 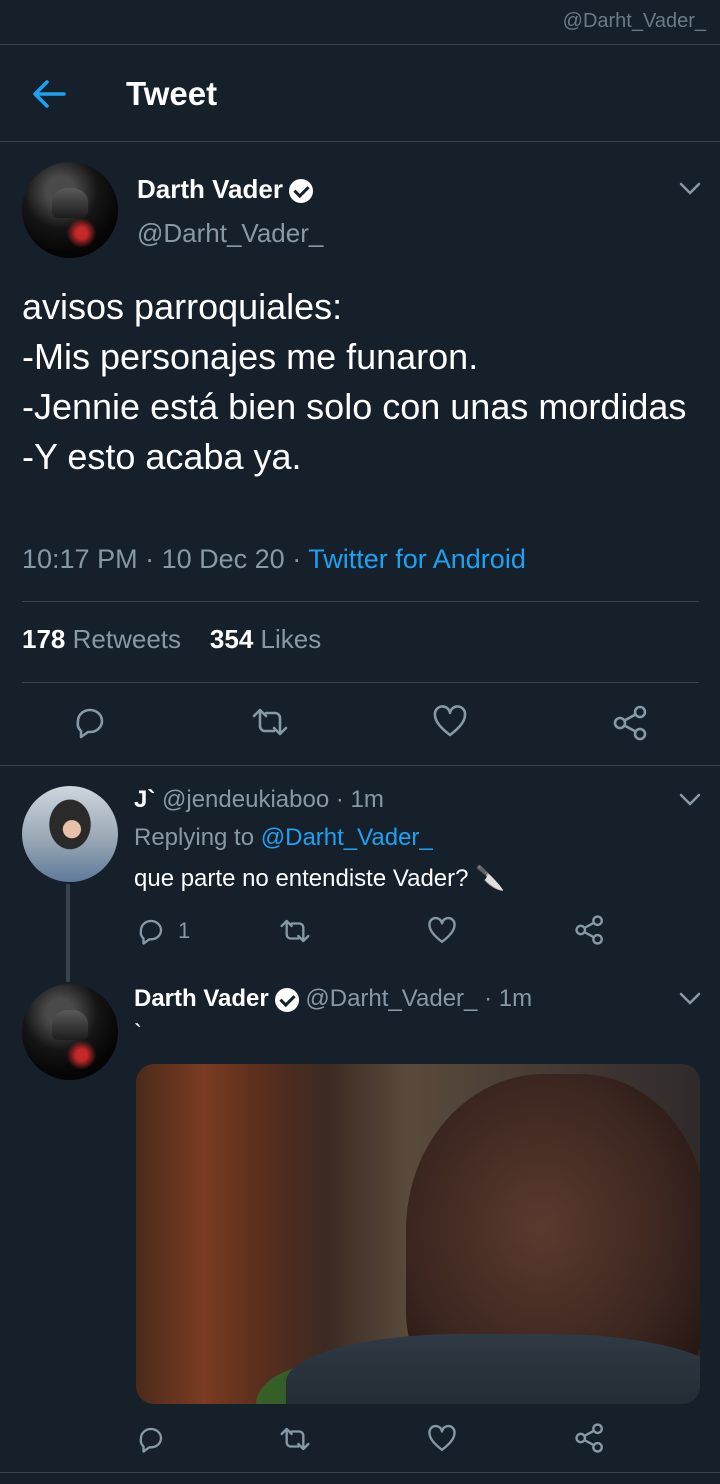 What do you see at coordinates (201, 998) in the screenshot?
I see `reply-author-name: Darth Vader` at bounding box center [201, 998].